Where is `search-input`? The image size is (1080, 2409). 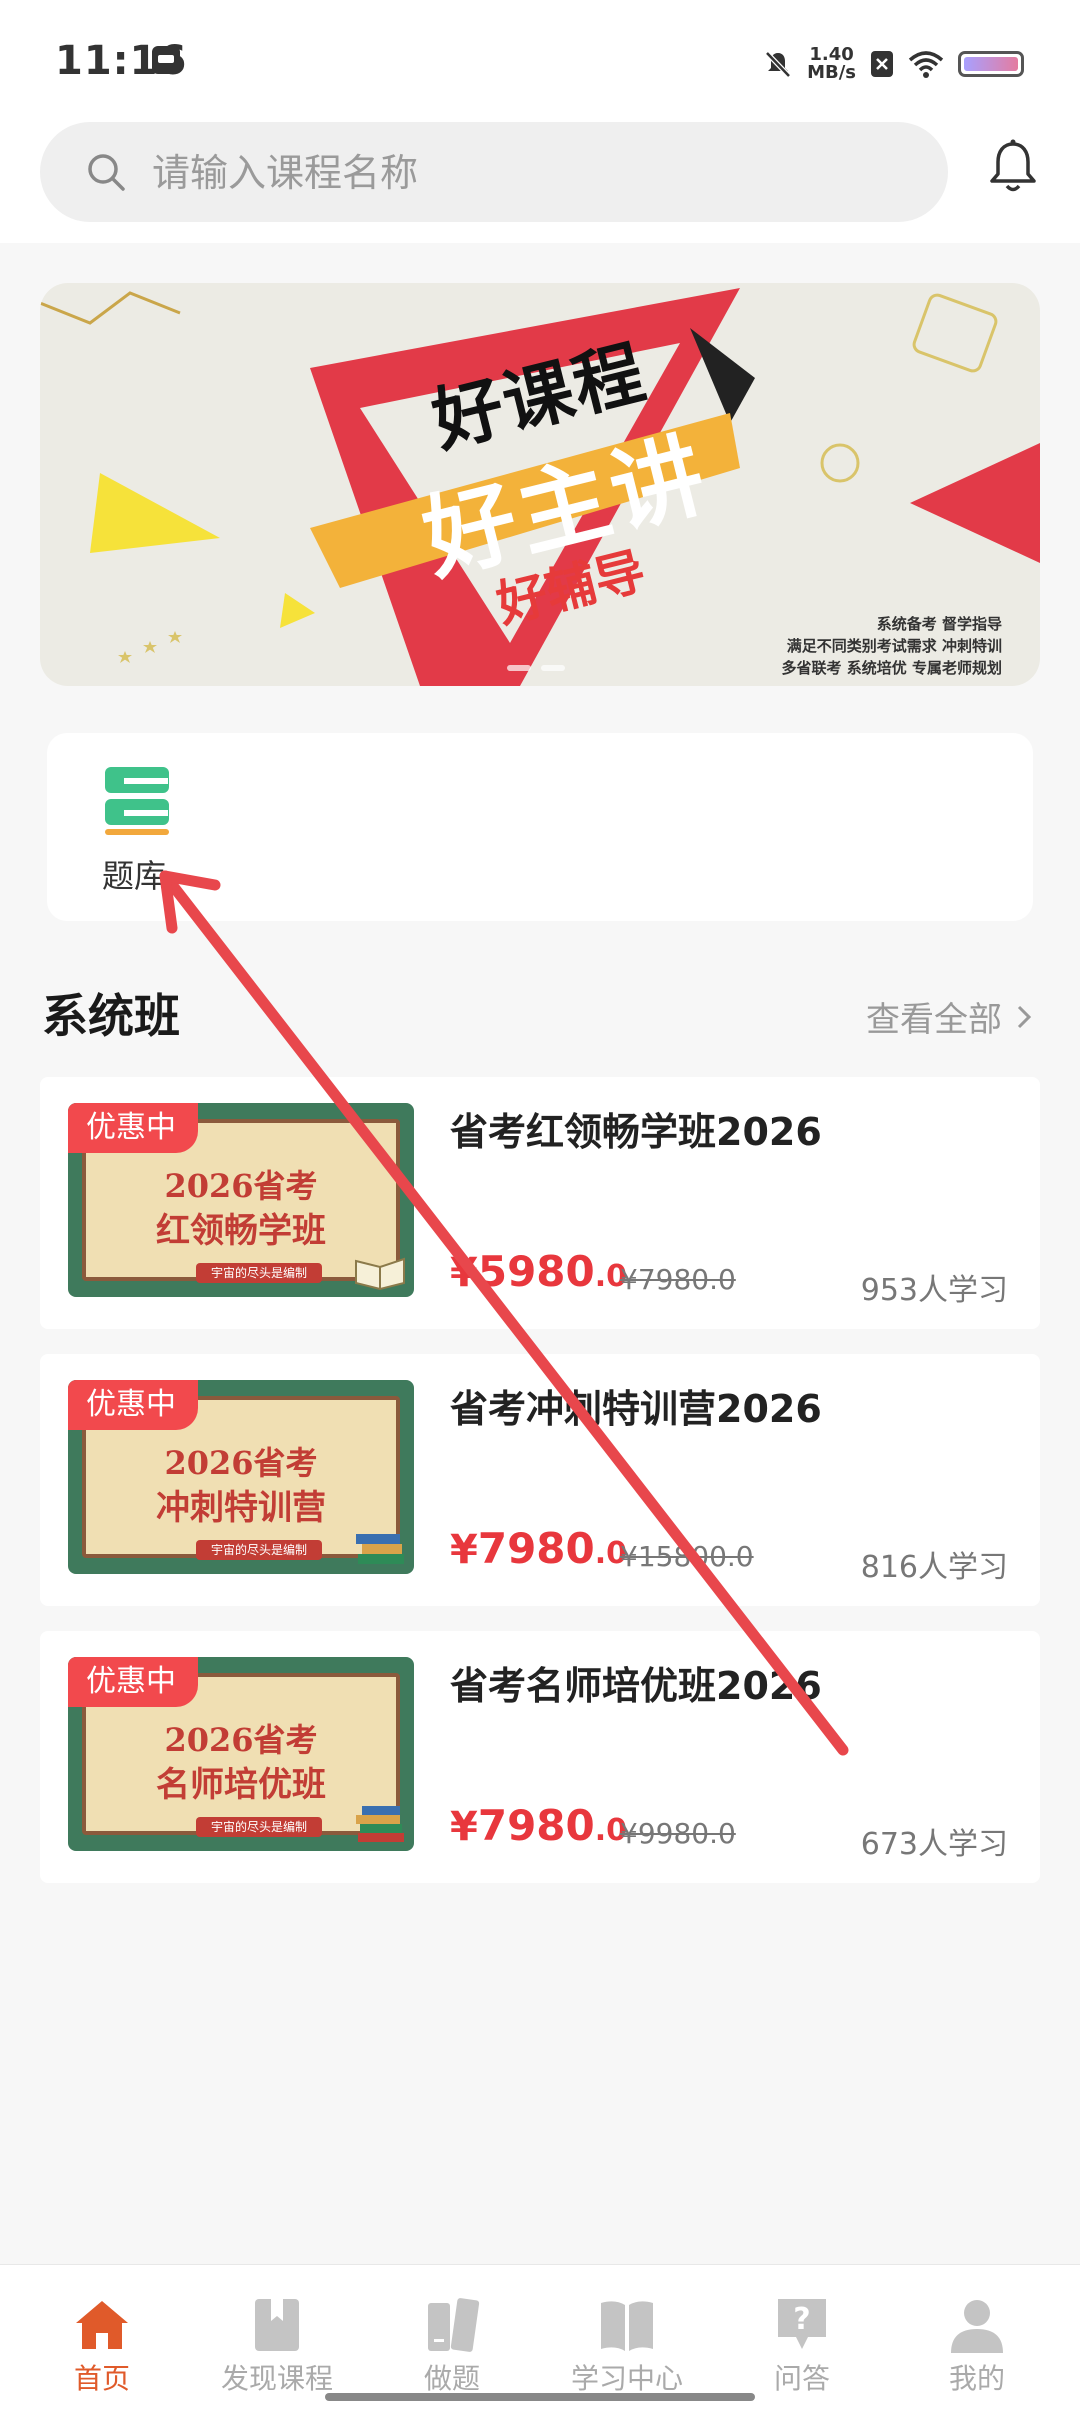
search-input is located at coordinates (532, 173).